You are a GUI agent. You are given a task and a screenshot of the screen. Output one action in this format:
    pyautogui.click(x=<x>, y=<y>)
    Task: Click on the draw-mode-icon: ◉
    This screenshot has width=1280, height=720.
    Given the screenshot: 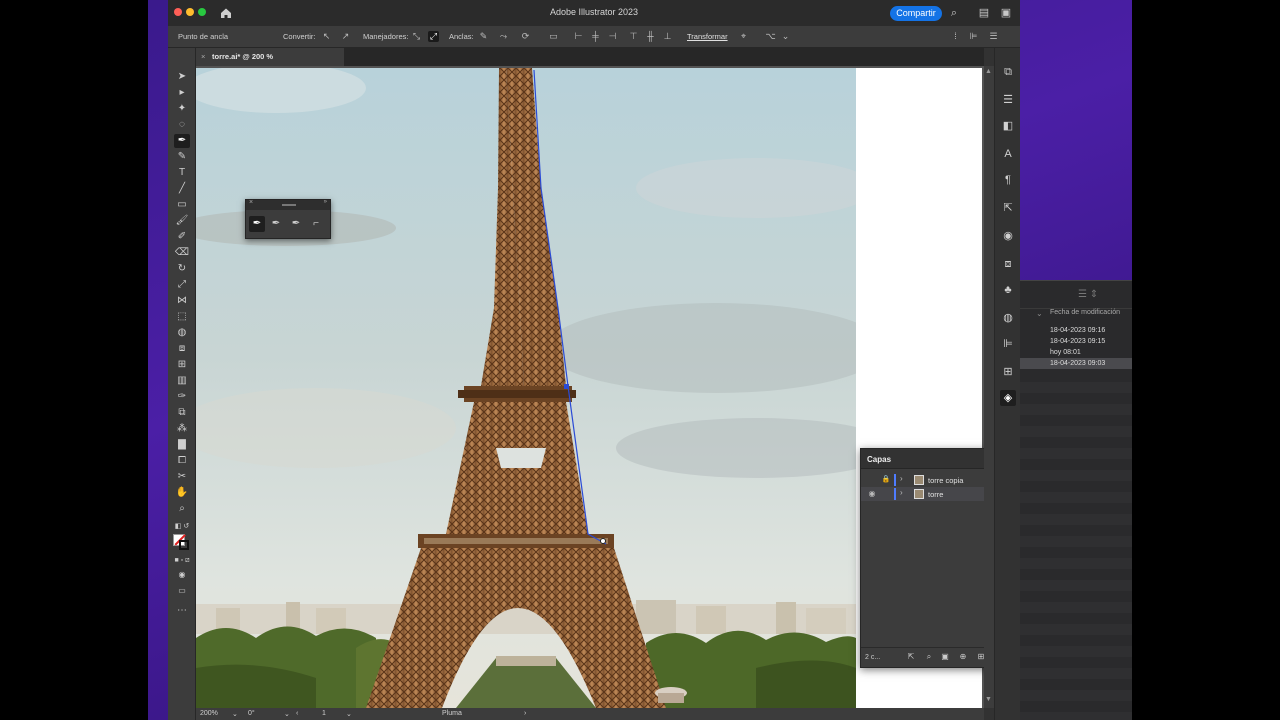 What is the action you would take?
    pyautogui.click(x=182, y=575)
    